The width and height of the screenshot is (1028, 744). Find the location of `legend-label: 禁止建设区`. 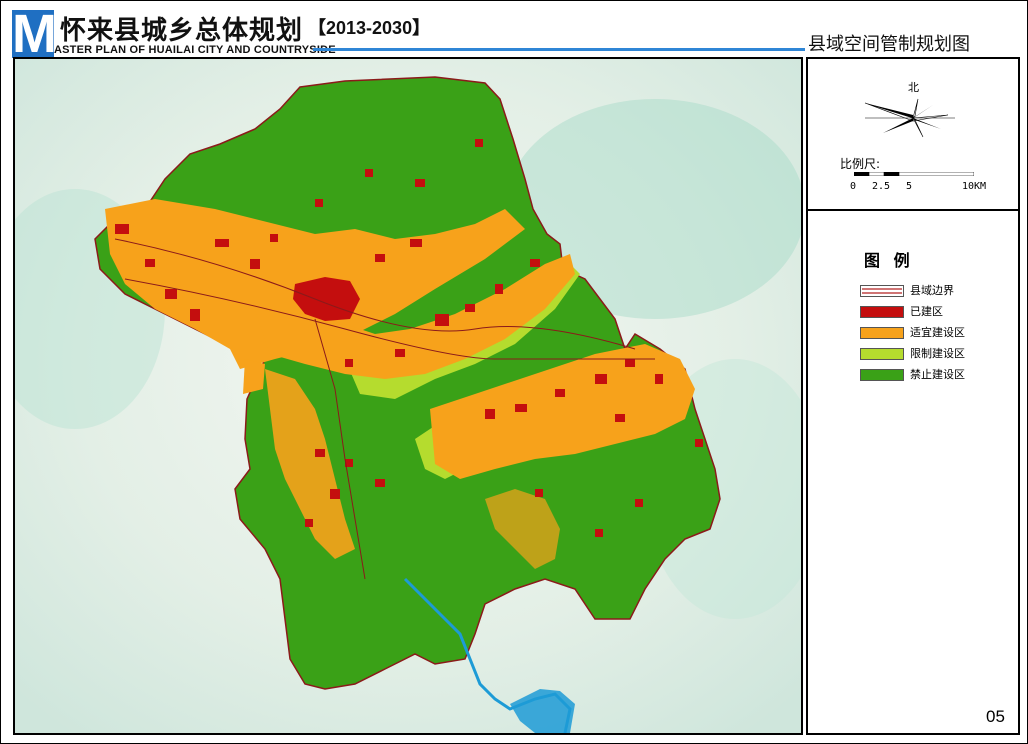

legend-label: 禁止建设区 is located at coordinates (937, 374).